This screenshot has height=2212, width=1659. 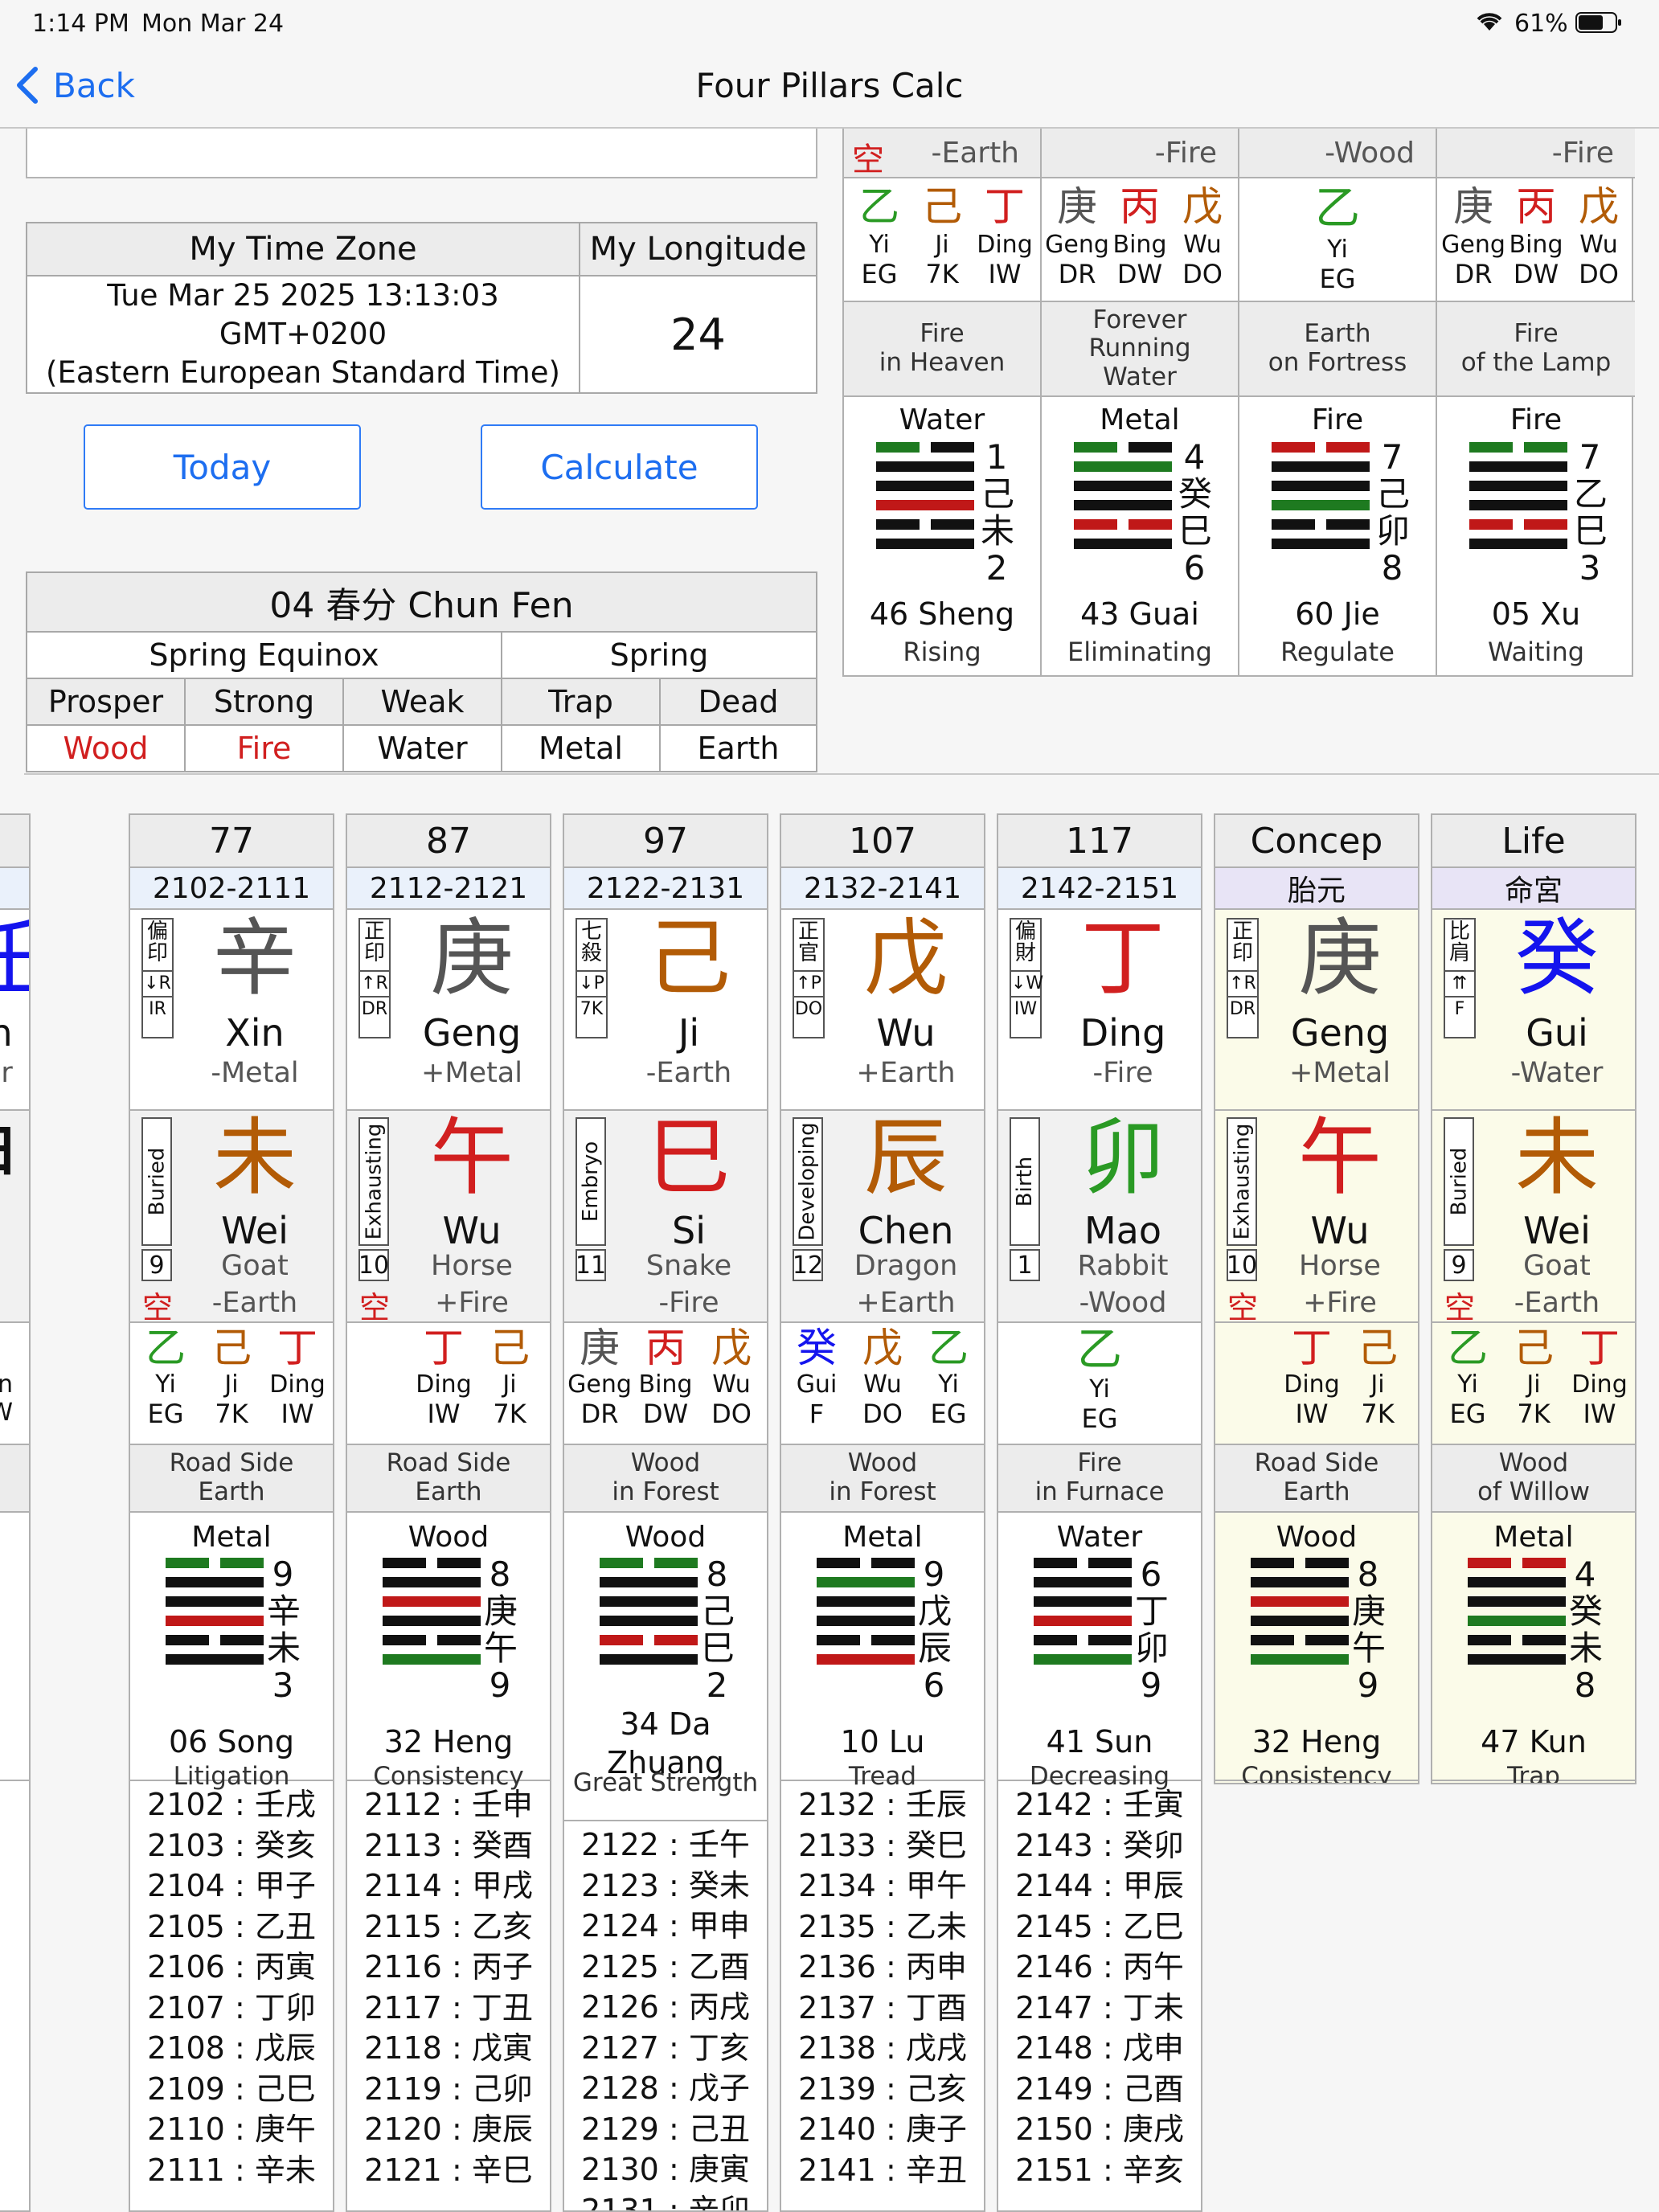 I want to click on life-stage-text: Exhausting, so click(x=1242, y=1181).